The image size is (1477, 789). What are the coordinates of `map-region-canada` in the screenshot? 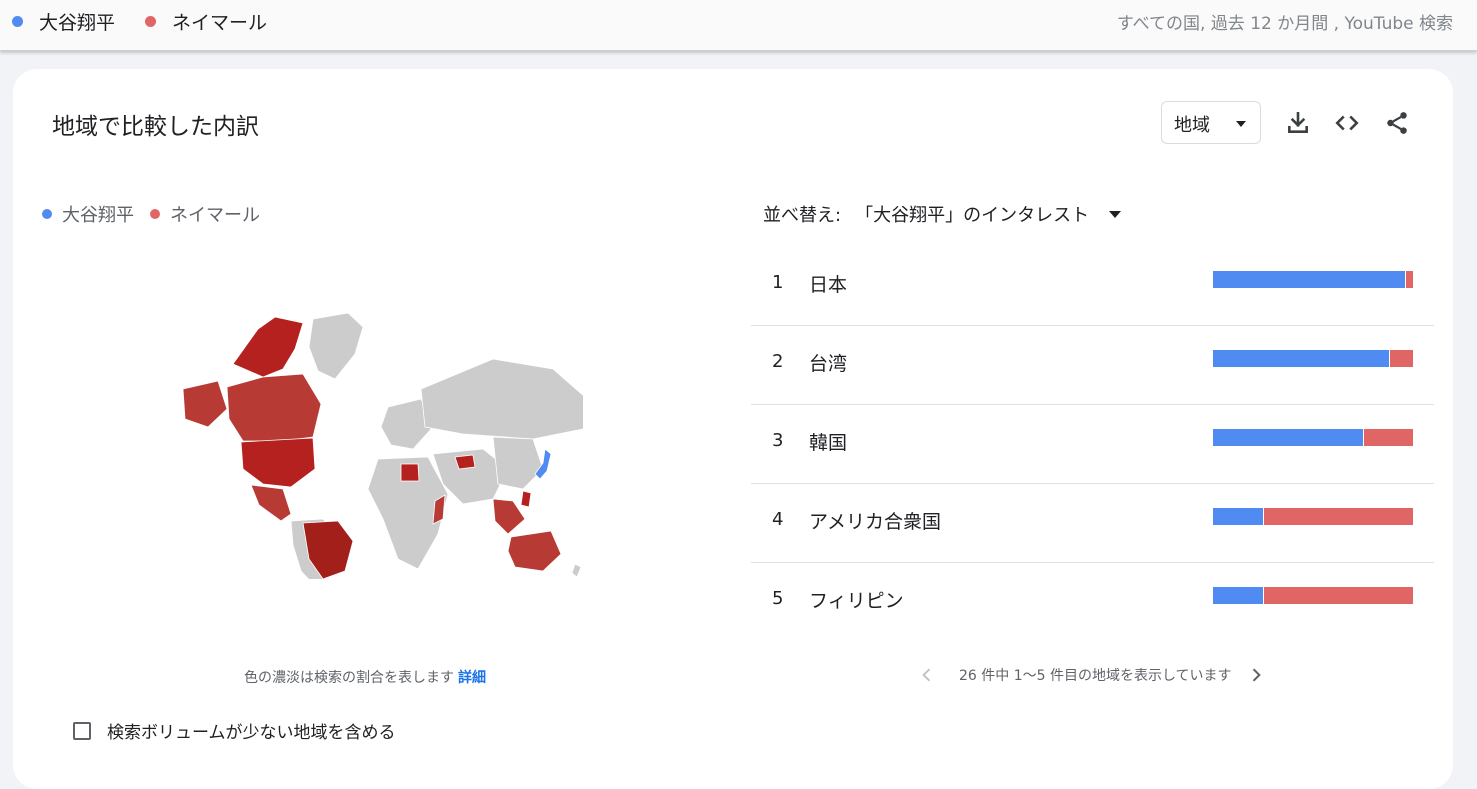 It's located at (274, 407).